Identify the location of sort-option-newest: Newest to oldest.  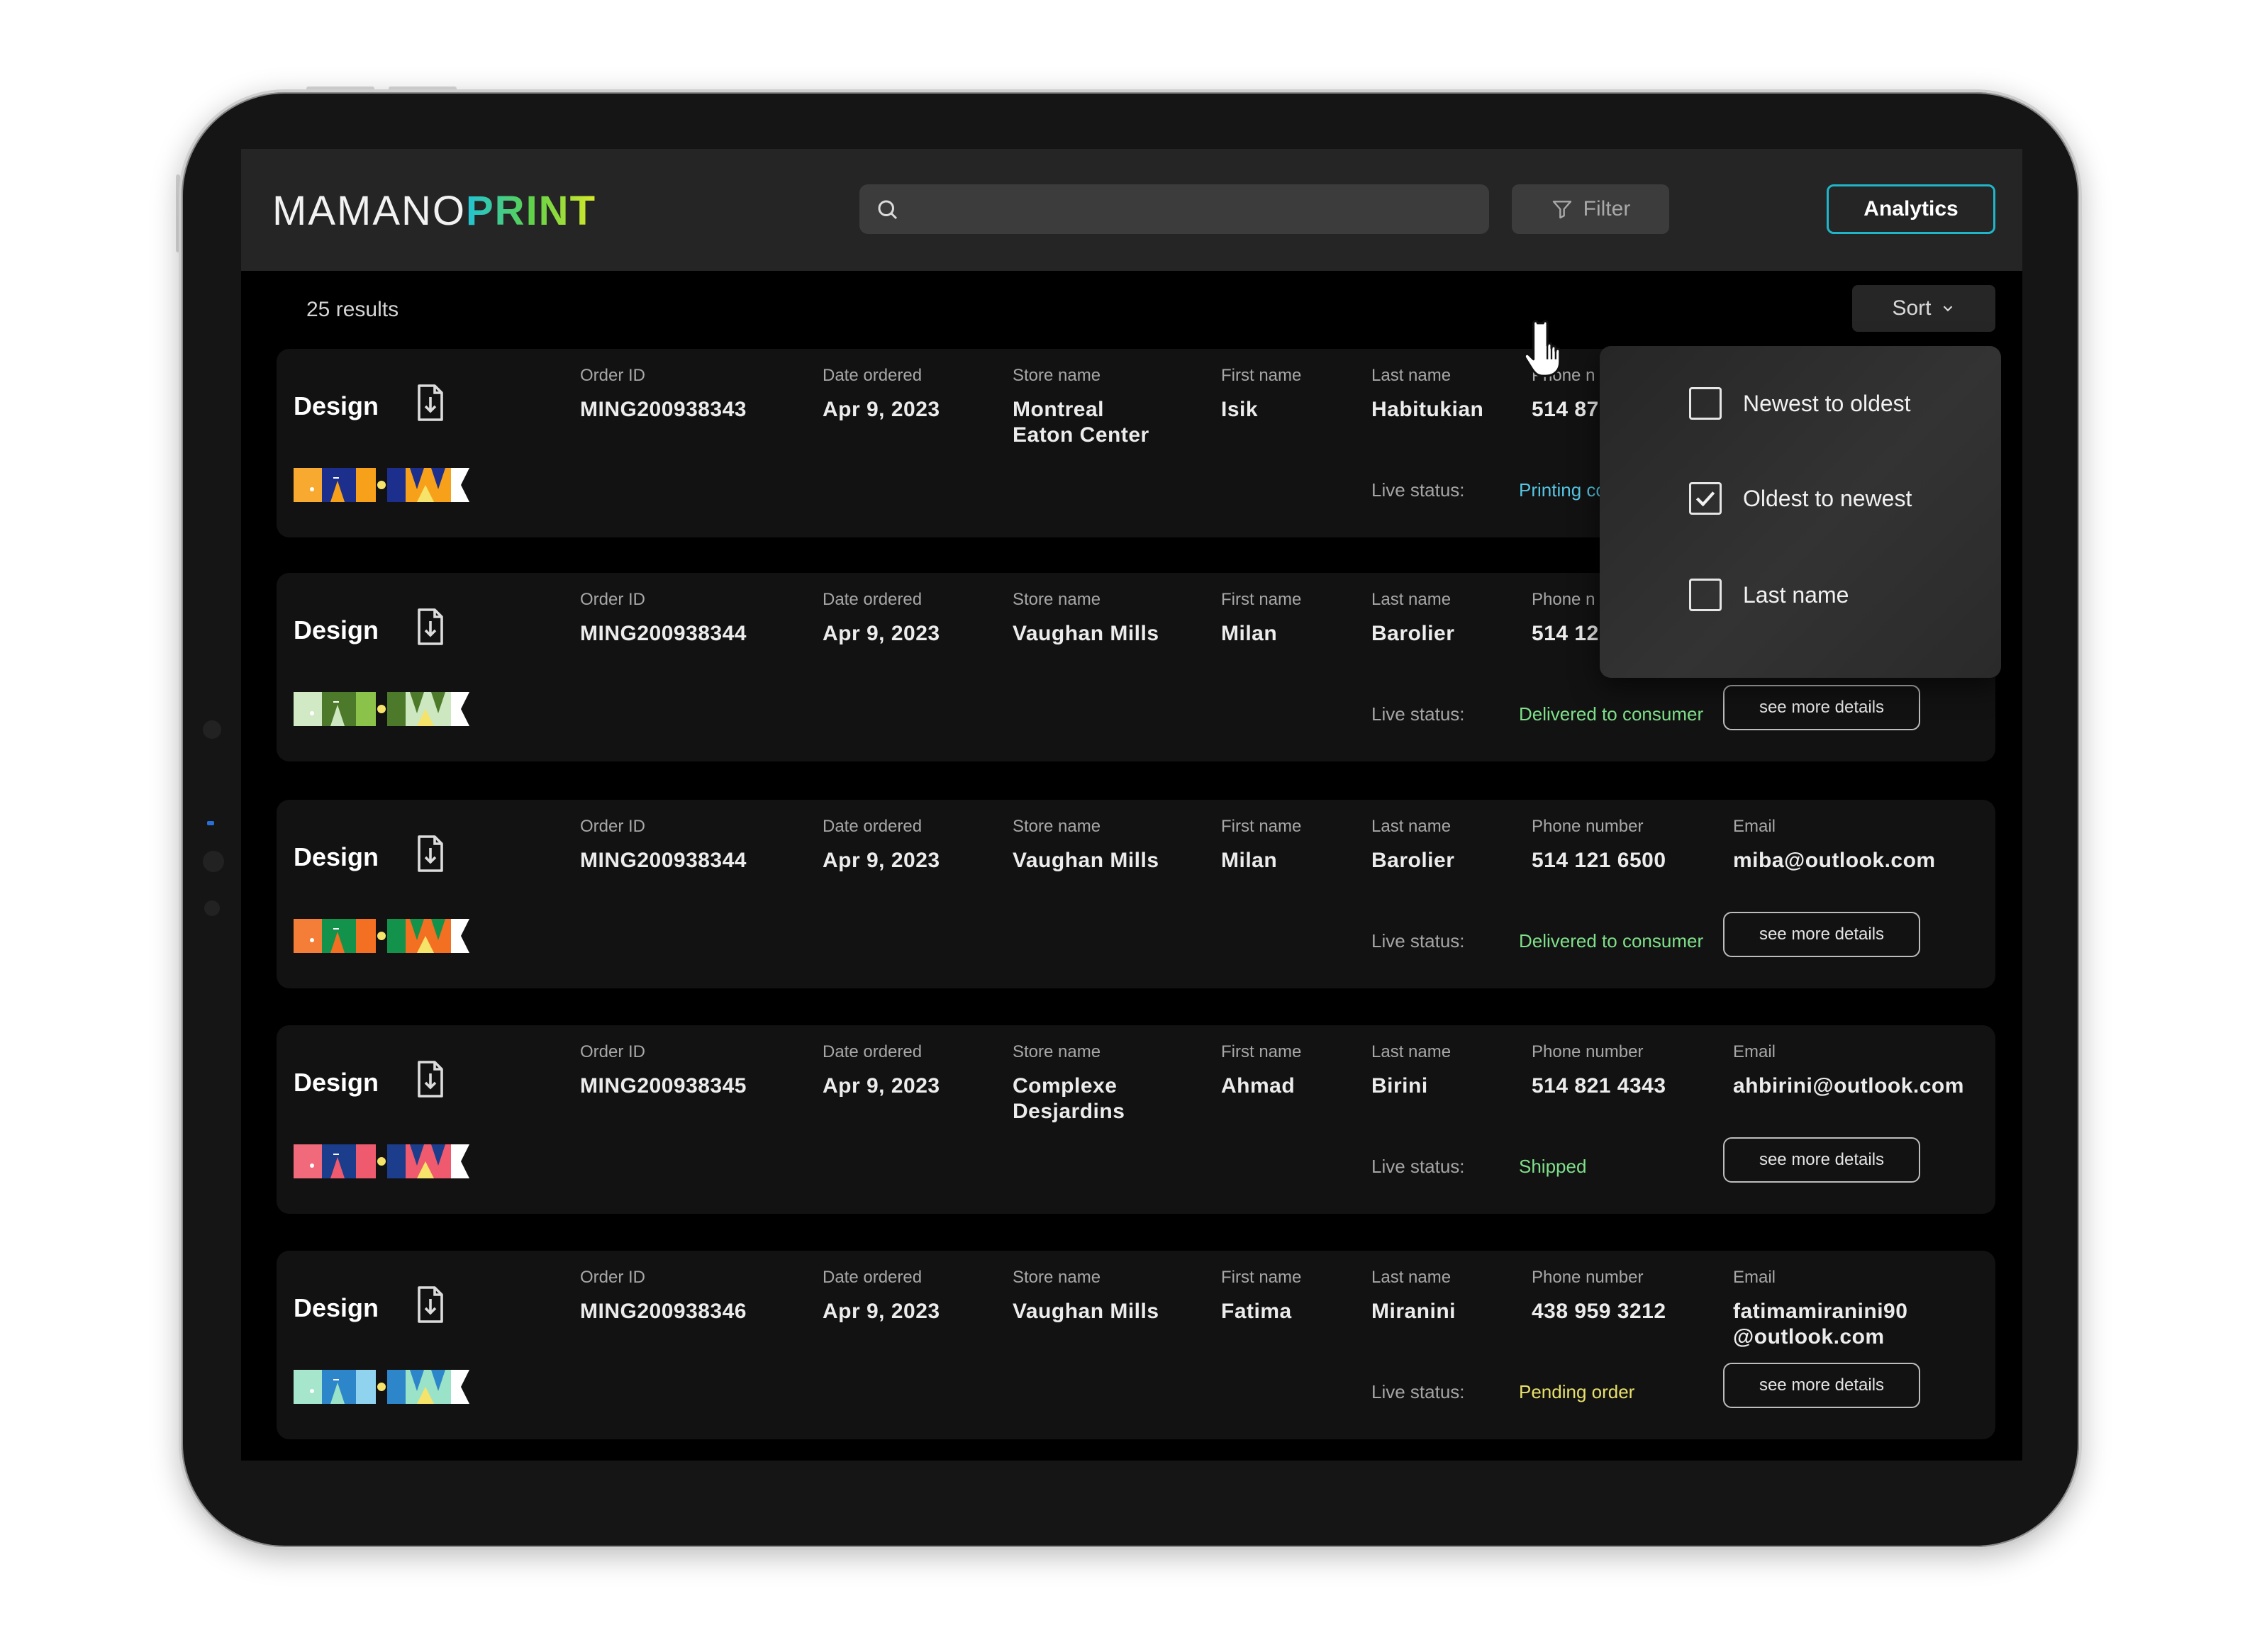
(1800, 403).